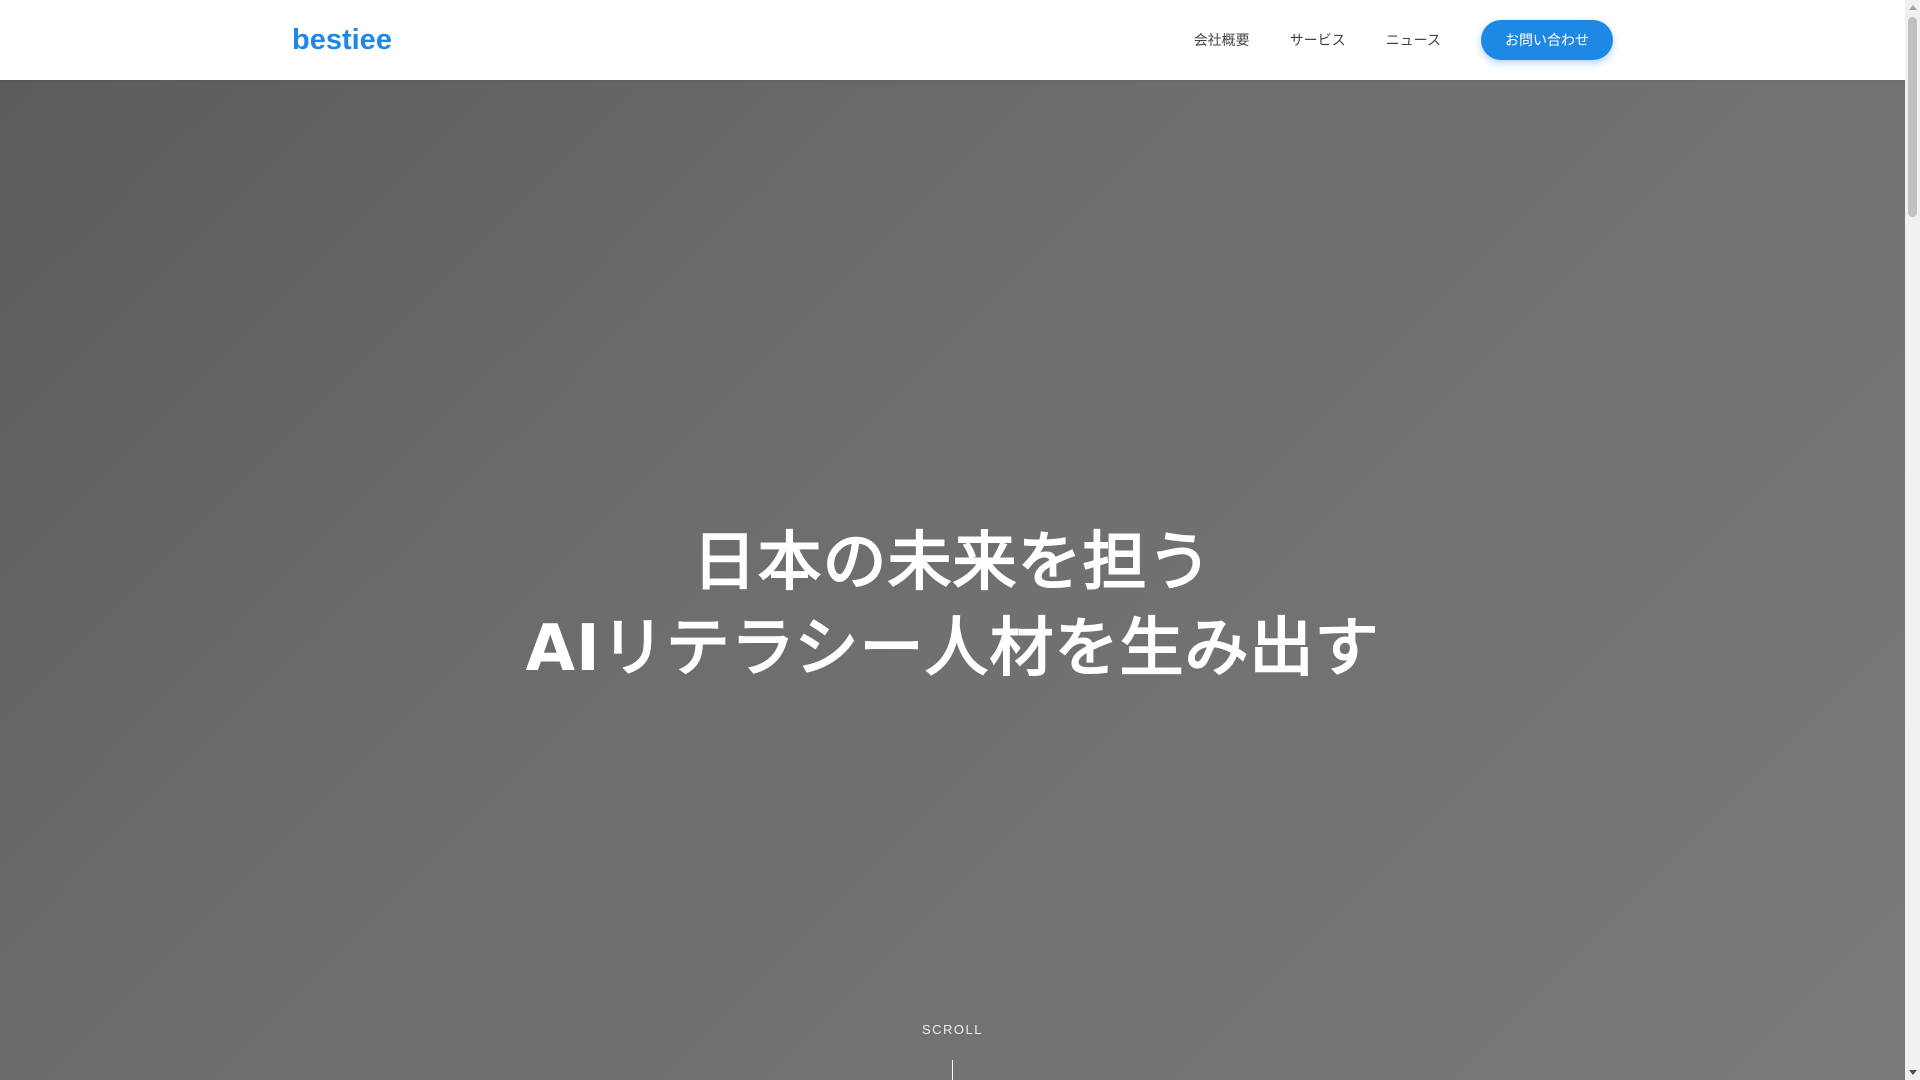  I want to click on nav-link-company: 会社概要, so click(1222, 40).